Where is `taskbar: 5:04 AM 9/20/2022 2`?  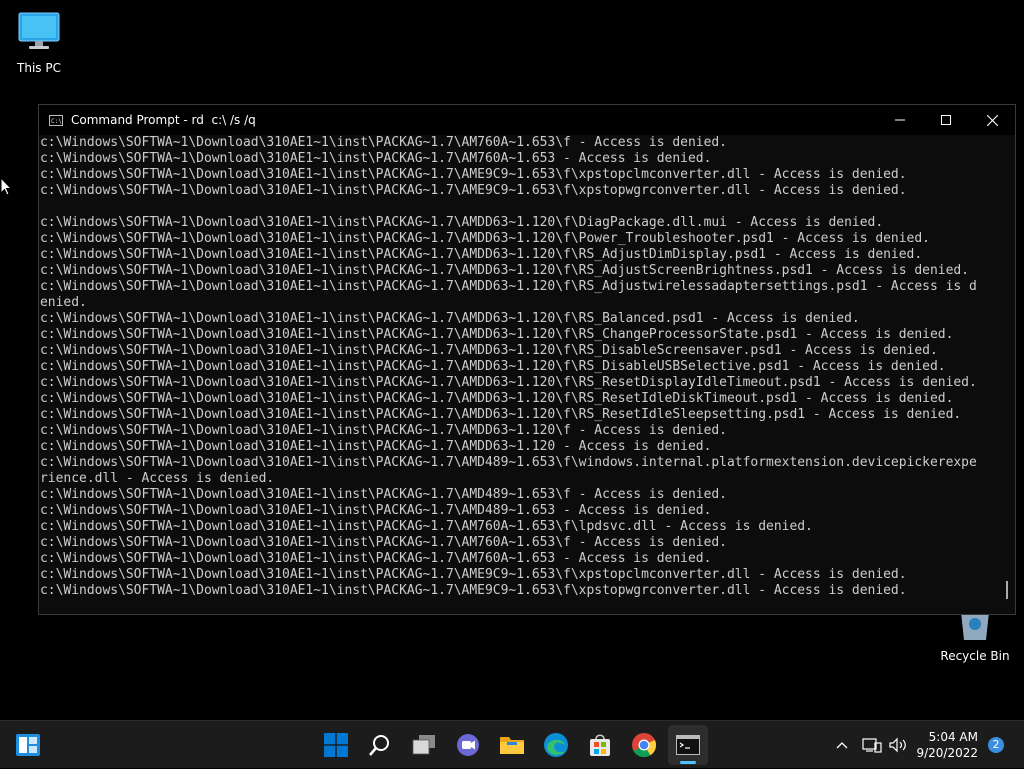 taskbar: 5:04 AM 9/20/2022 2 is located at coordinates (512, 744).